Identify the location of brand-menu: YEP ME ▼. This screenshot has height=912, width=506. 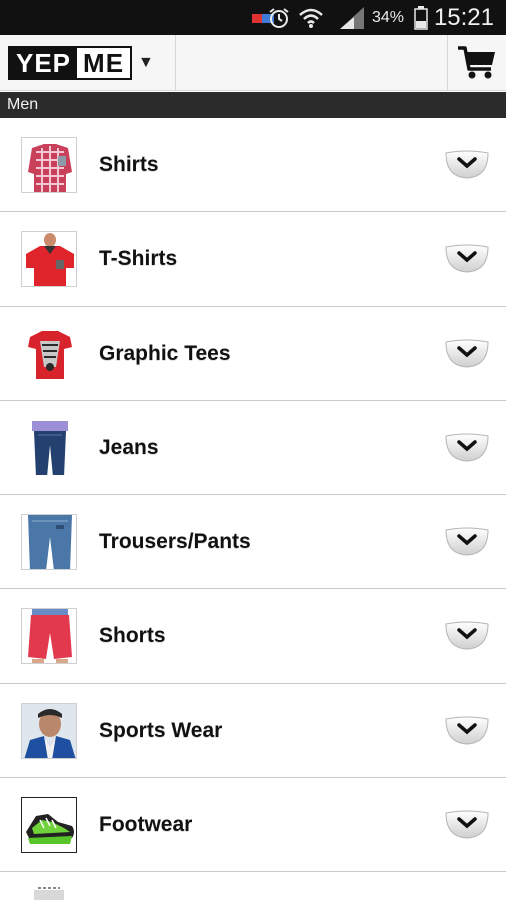
(81, 63).